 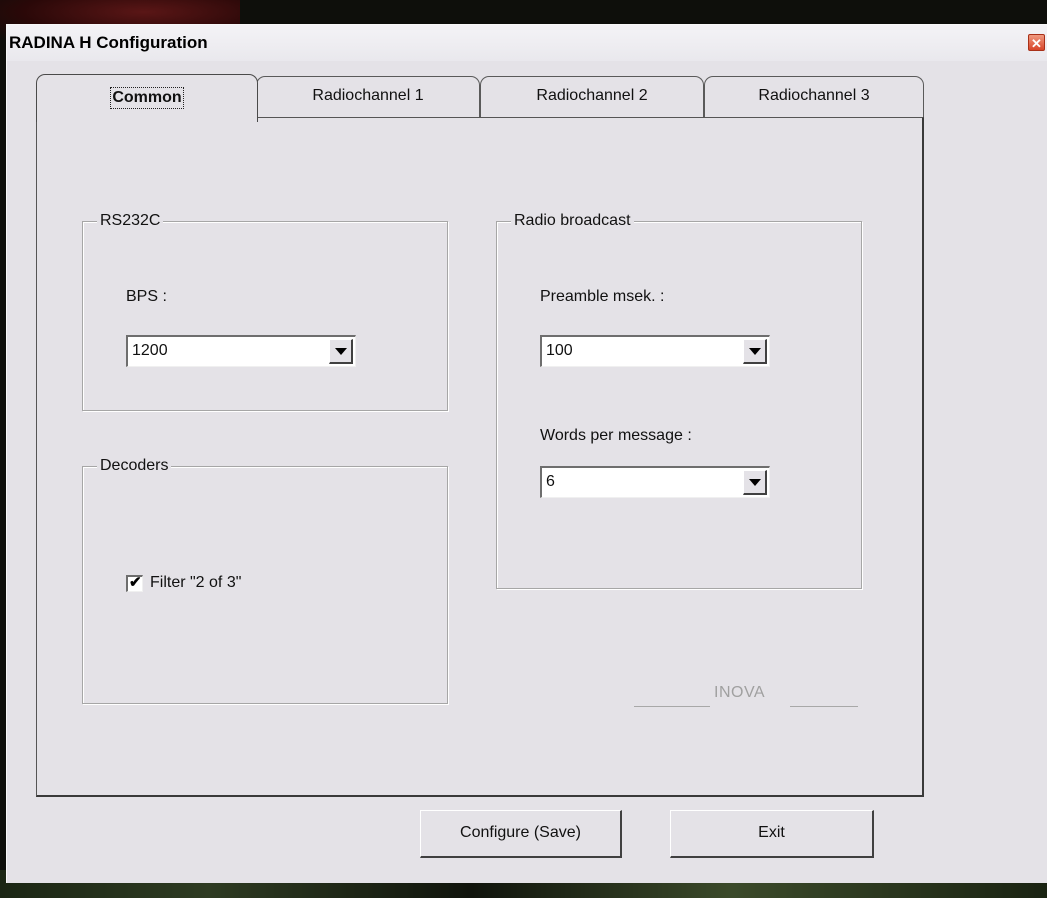 I want to click on tab-label-radiochannel-1: Radiochannel 1, so click(x=368, y=95).